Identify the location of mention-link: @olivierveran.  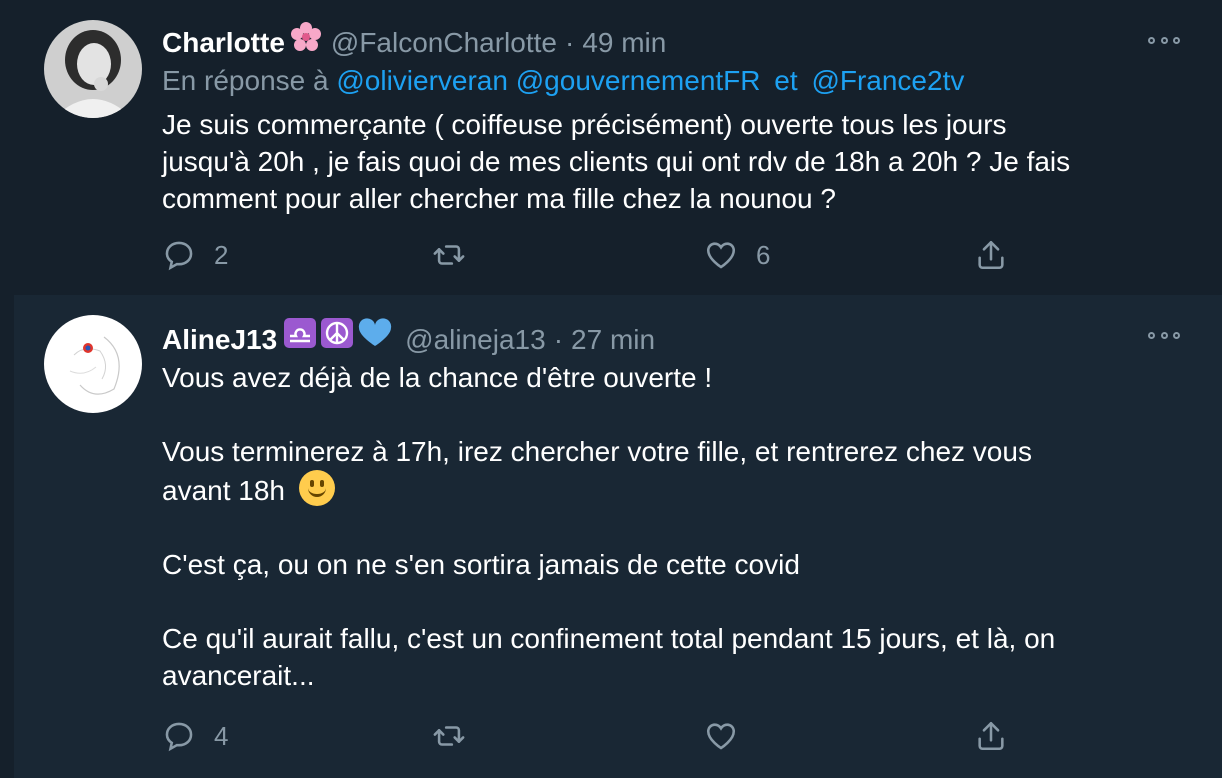
(422, 80).